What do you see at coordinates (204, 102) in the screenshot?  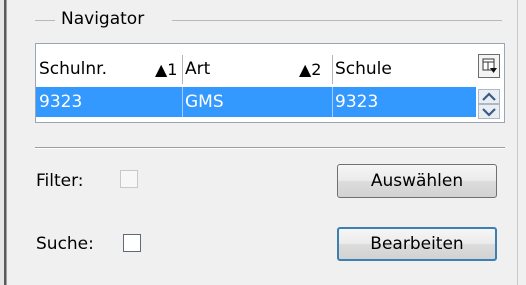 I see `cell-art: GMS` at bounding box center [204, 102].